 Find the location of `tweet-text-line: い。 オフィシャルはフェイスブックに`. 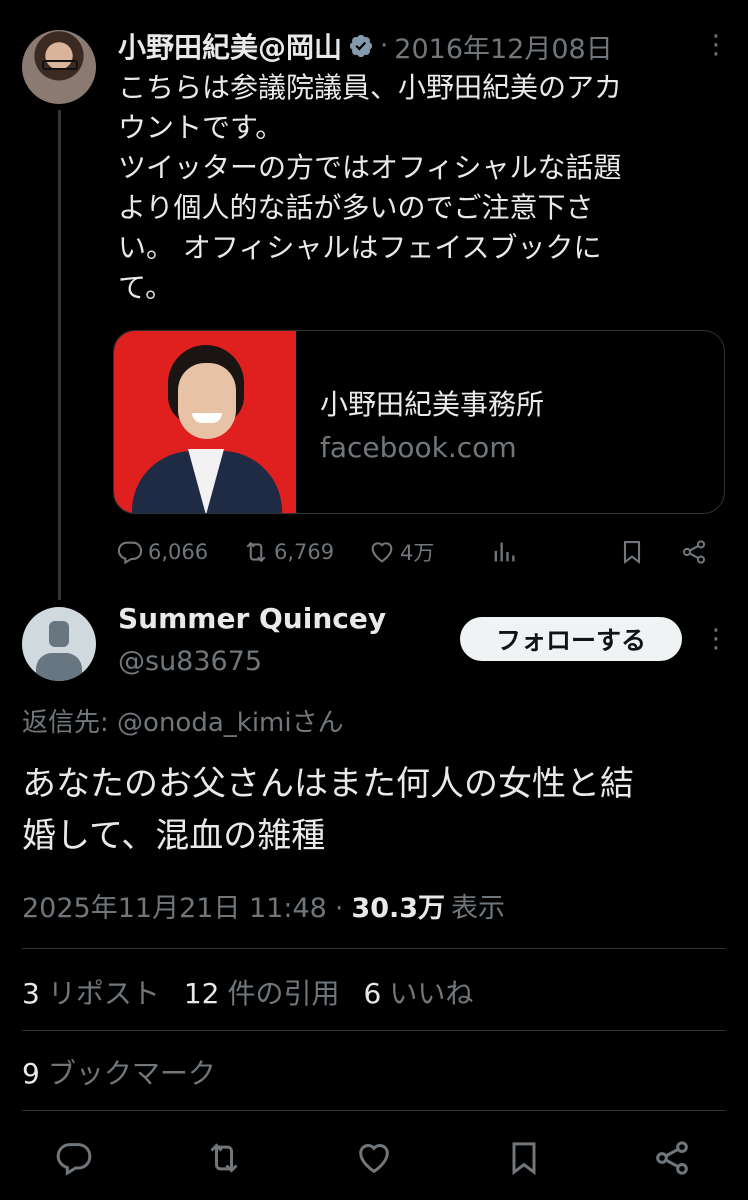

tweet-text-line: い。 オフィシャルはフェイスブックに is located at coordinates (360, 247).